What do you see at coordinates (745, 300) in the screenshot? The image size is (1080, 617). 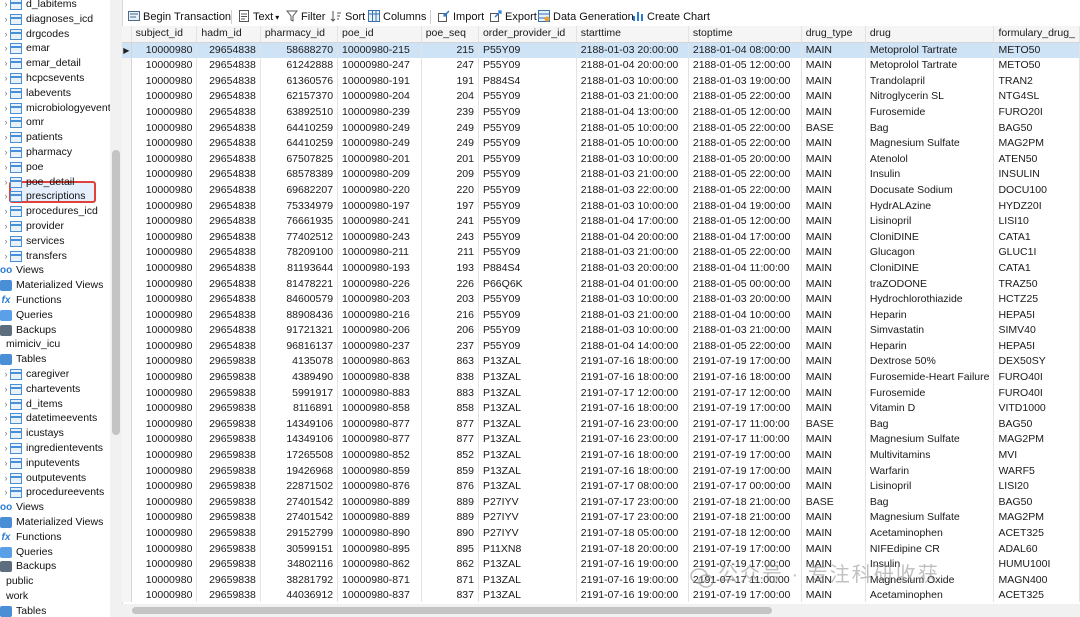 I see `table-cell: 2188-01-03 20:00:00` at bounding box center [745, 300].